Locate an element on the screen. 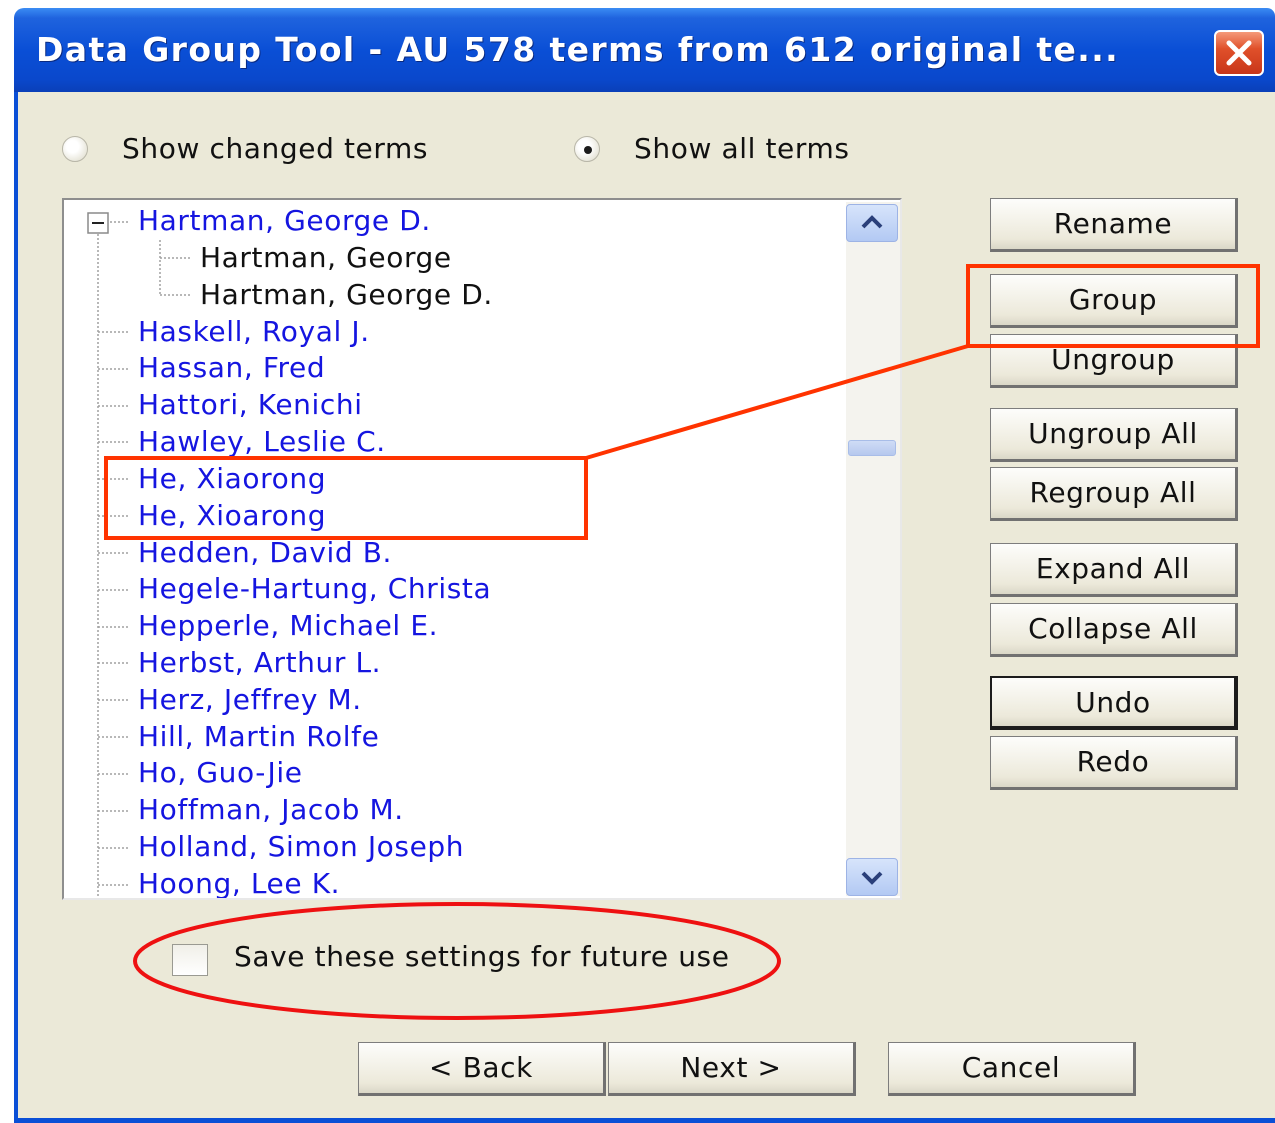 Image resolution: width=1275 pixels, height=1123 pixels. tree-node: Herz, Jeffrey M. is located at coordinates (250, 700).